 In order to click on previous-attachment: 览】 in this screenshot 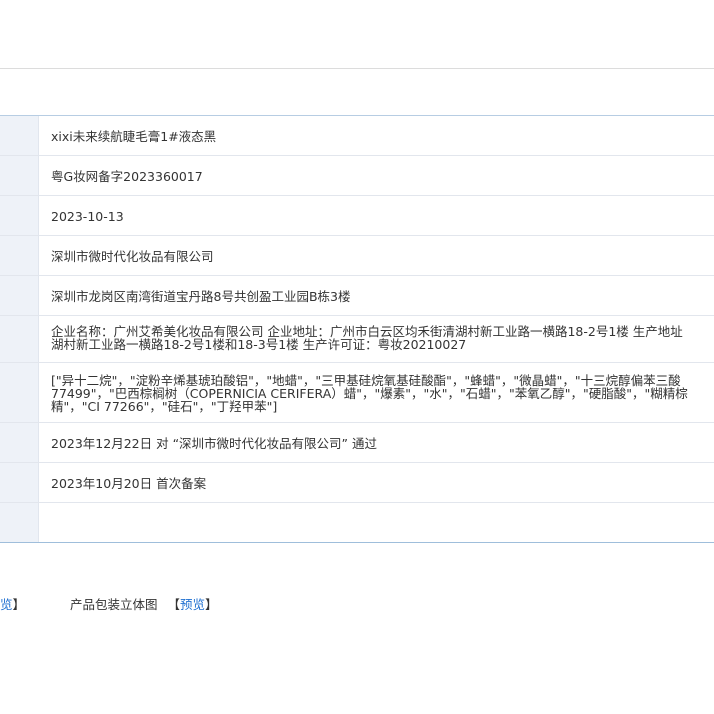, I will do `click(12, 603)`.